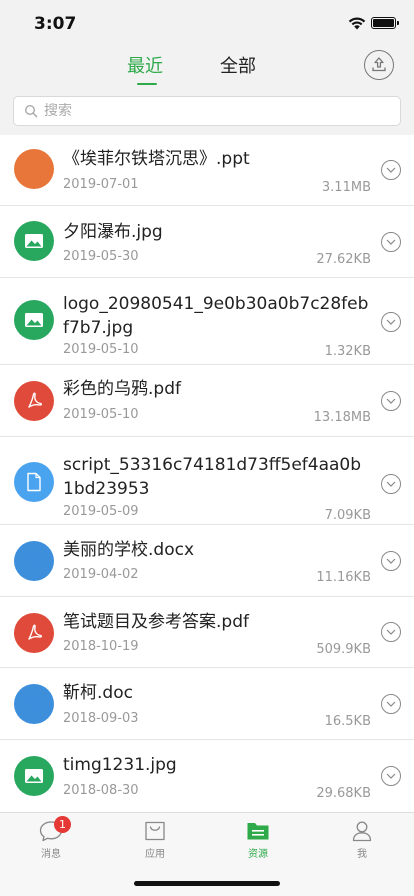  Describe the element at coordinates (347, 515) in the screenshot. I see `file-size: 7.09KB` at that location.